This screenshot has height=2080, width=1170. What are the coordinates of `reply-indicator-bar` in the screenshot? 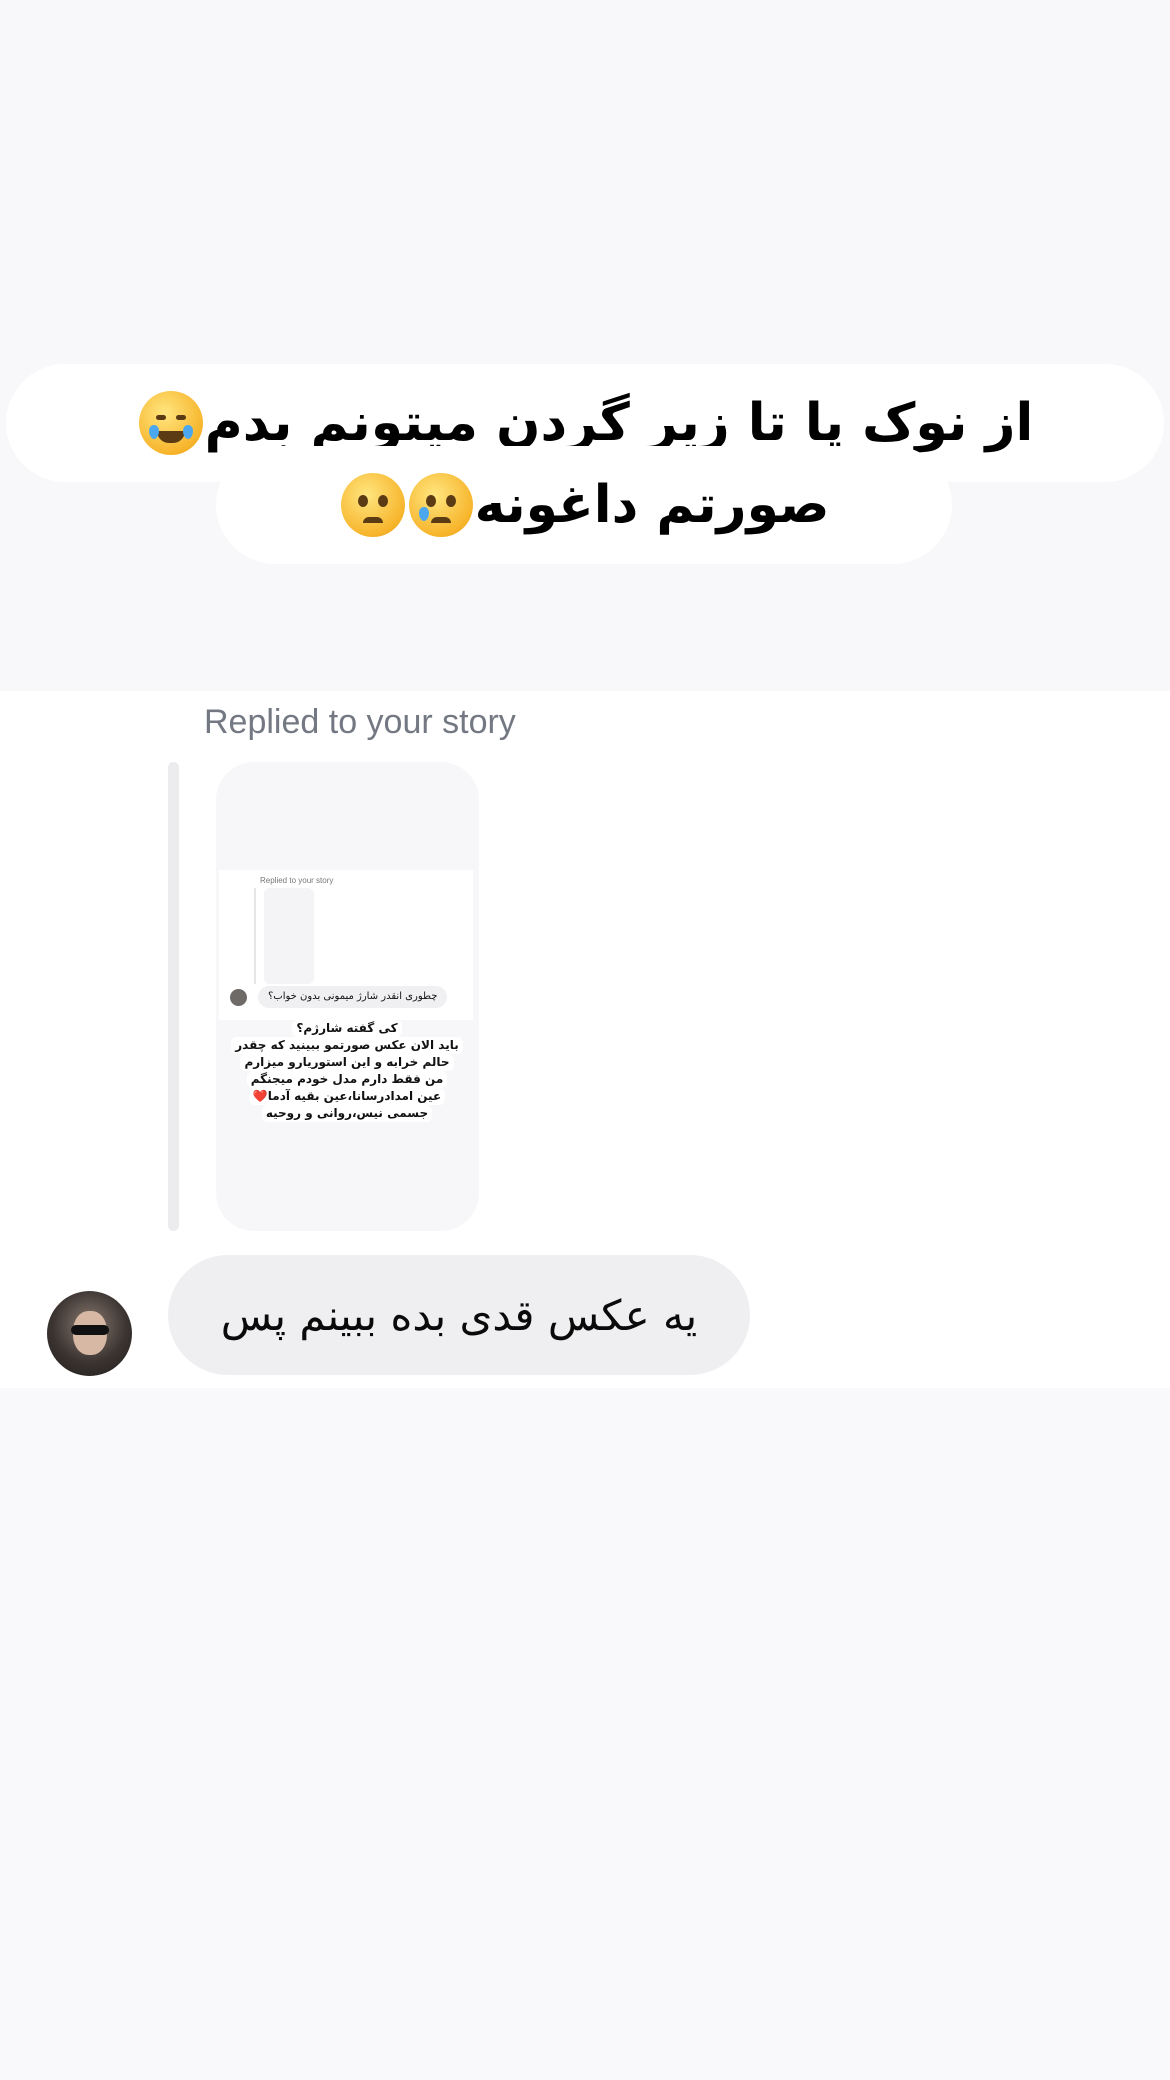 It's located at (173, 996).